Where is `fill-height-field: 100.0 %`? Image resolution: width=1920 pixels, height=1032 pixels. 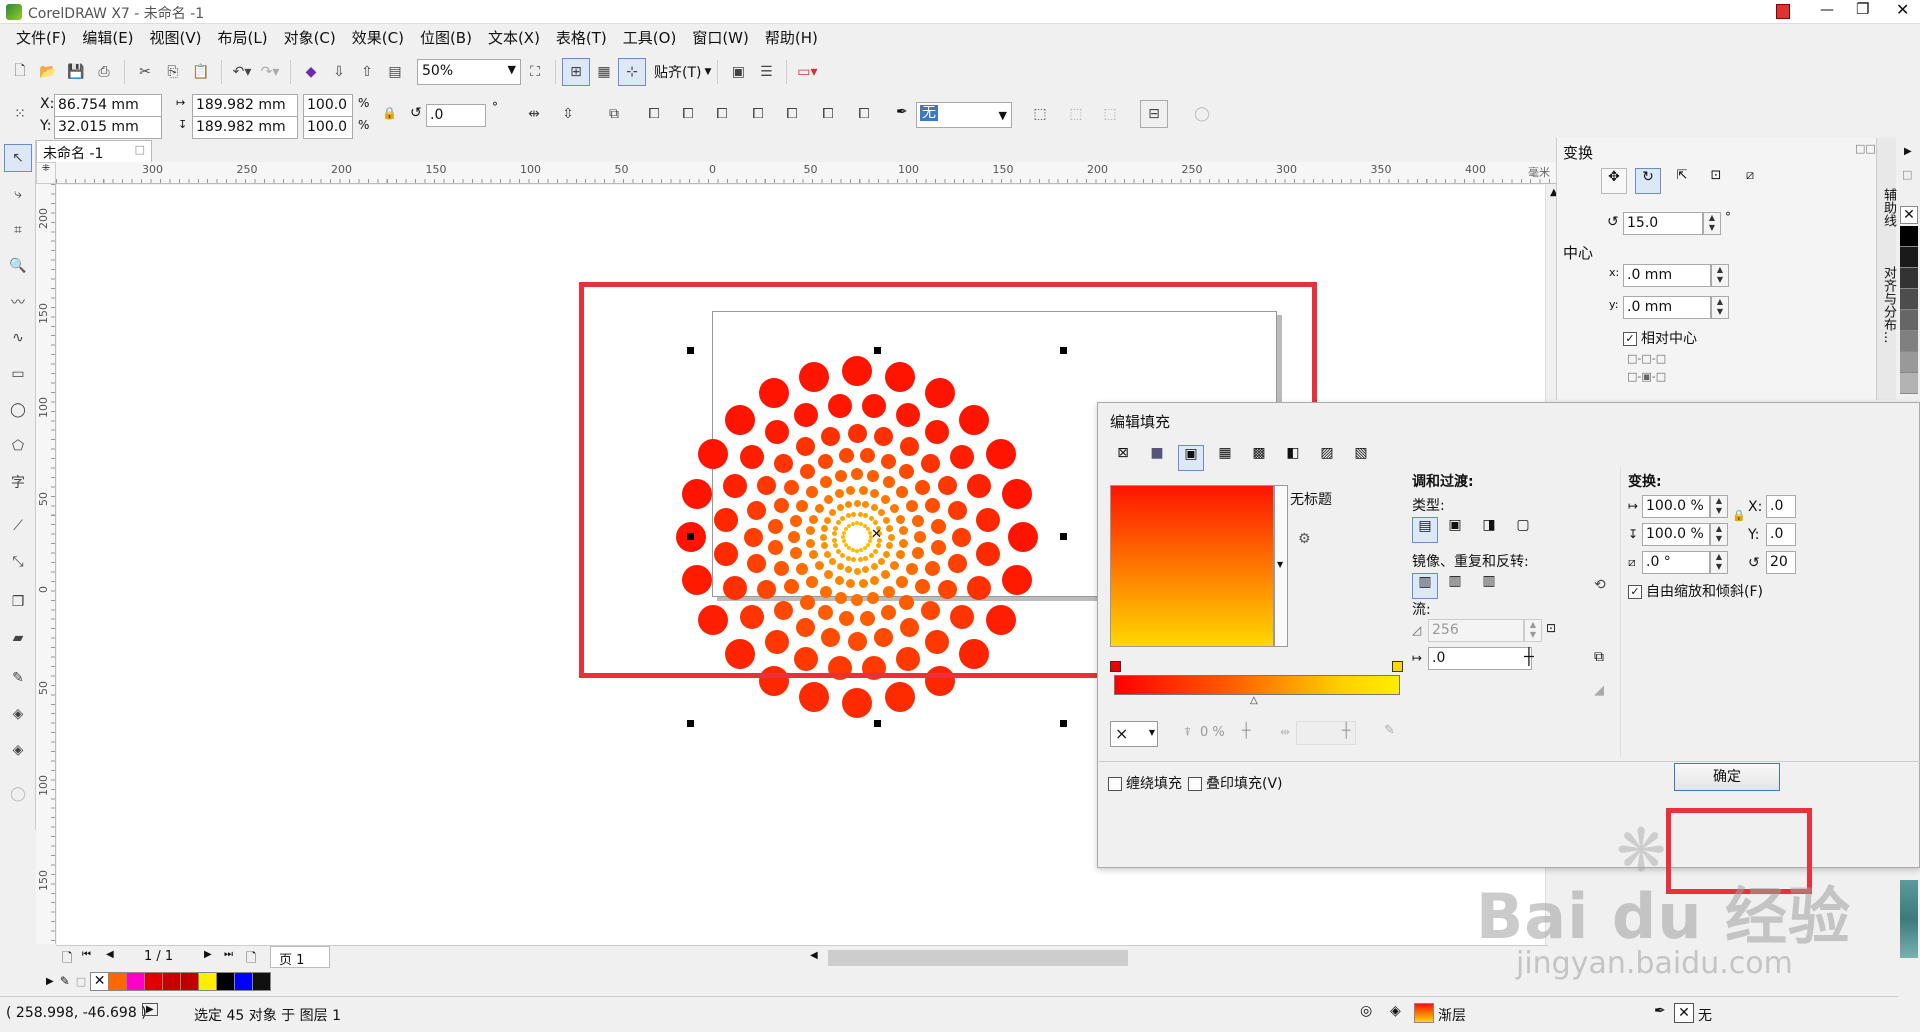 fill-height-field: 100.0 % is located at coordinates (1676, 534).